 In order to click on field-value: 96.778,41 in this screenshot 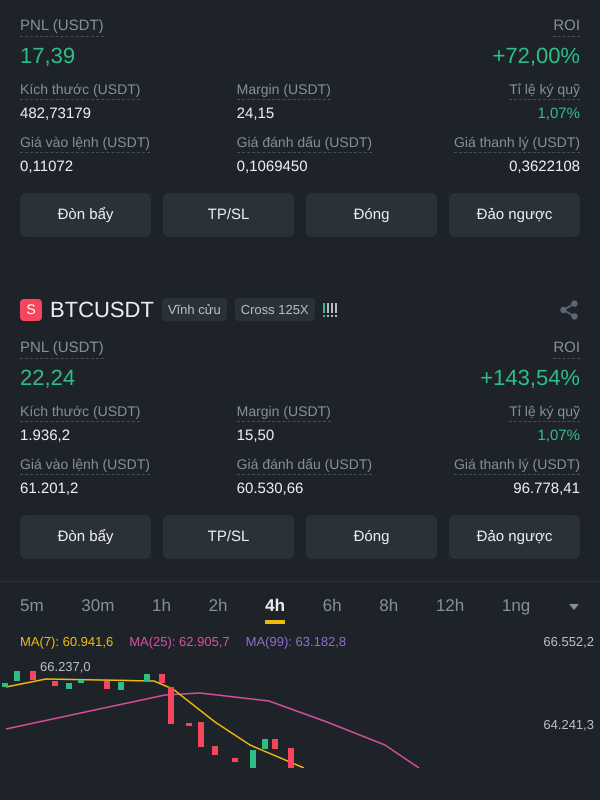, I will do `click(546, 489)`.